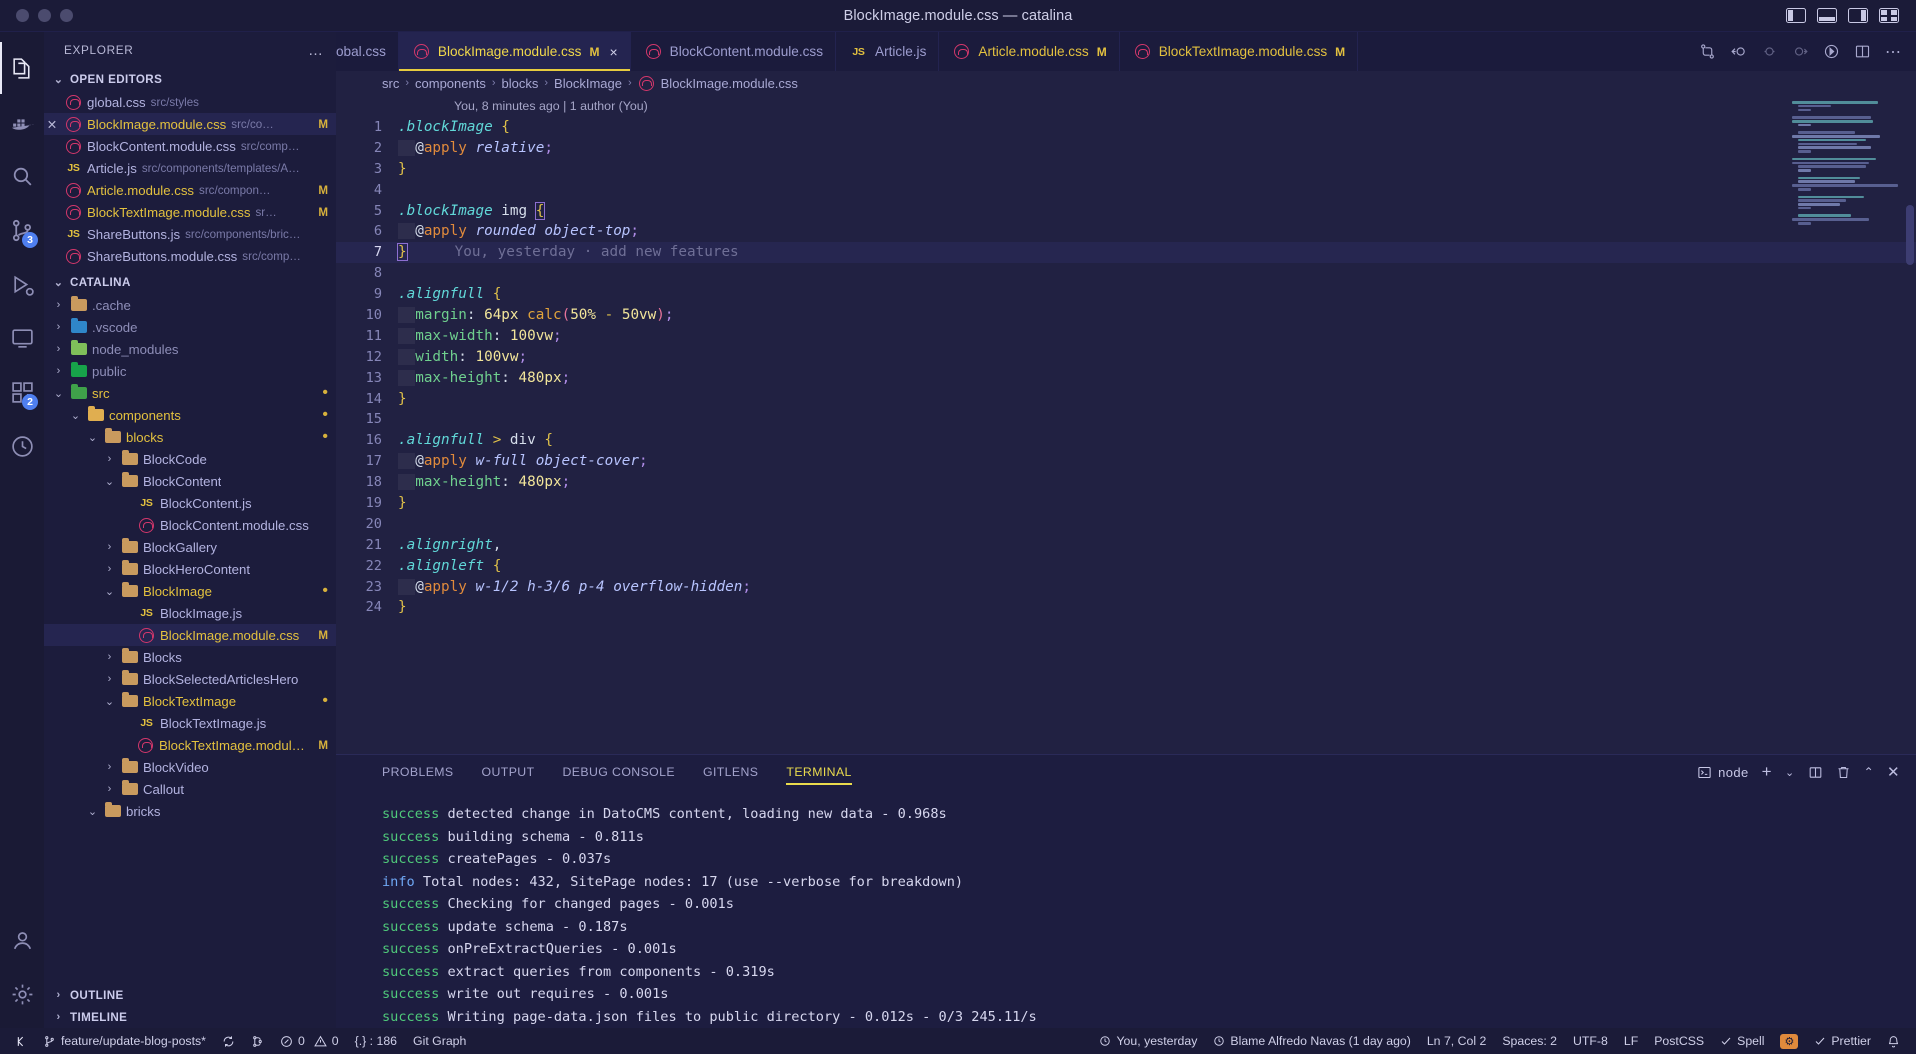  What do you see at coordinates (514, 51) in the screenshot?
I see `editor-tab: BlockImage.module.css M ×` at bounding box center [514, 51].